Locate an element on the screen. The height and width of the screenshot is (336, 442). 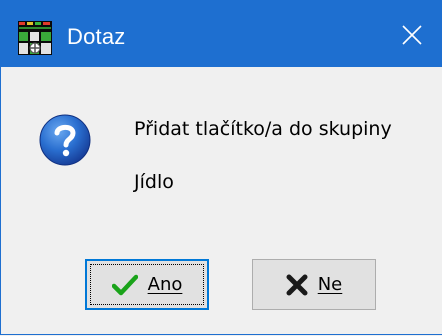
yes-button-label: Ano is located at coordinates (165, 284).